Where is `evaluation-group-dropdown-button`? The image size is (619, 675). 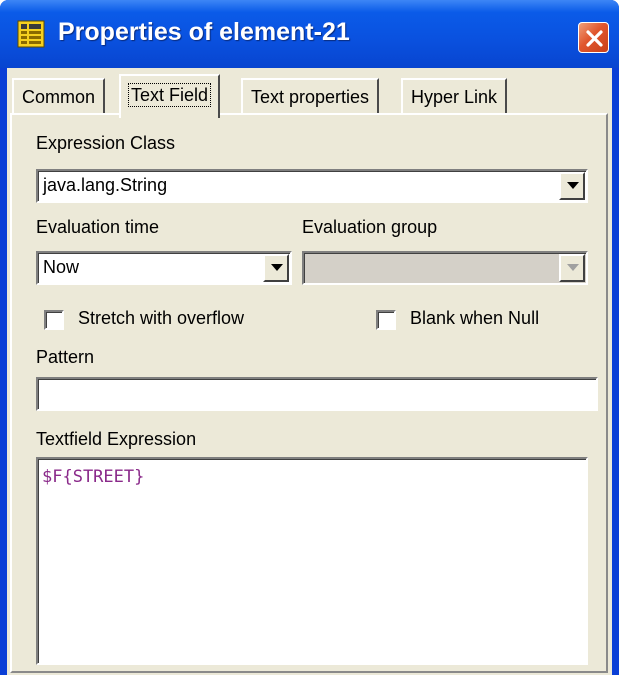 evaluation-group-dropdown-button is located at coordinates (572, 268).